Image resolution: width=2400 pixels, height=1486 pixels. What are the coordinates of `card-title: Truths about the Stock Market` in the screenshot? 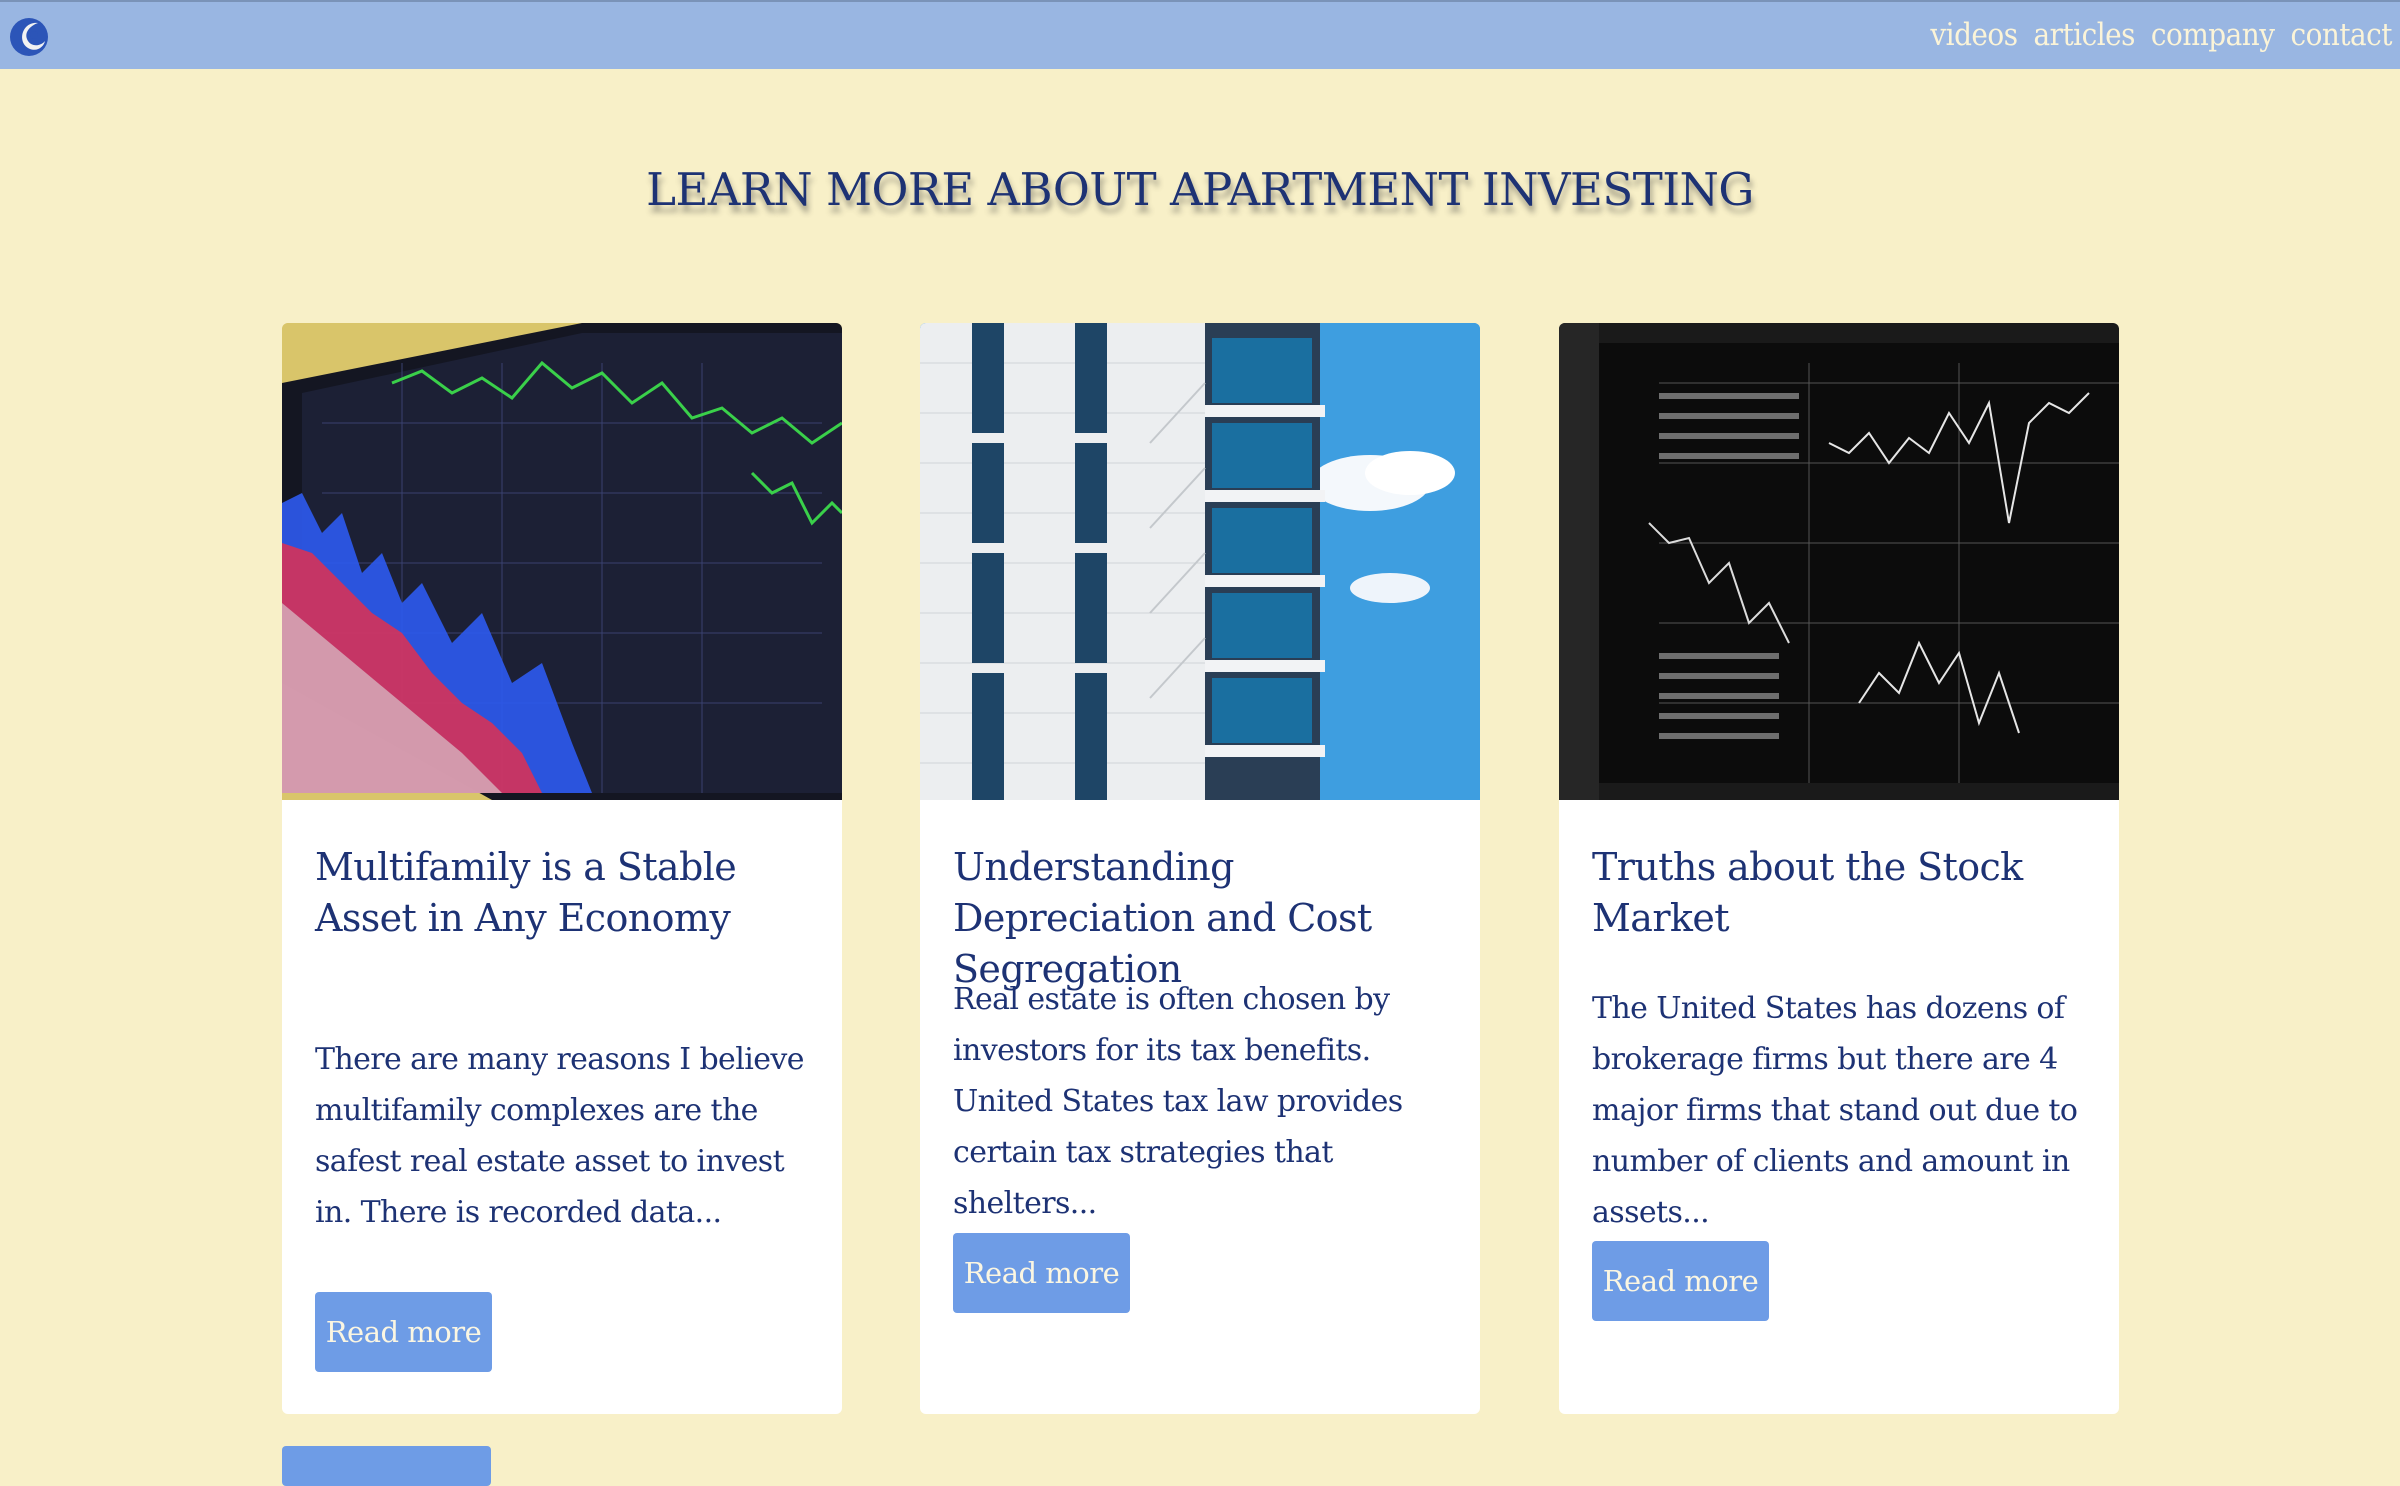 It's located at (1842, 893).